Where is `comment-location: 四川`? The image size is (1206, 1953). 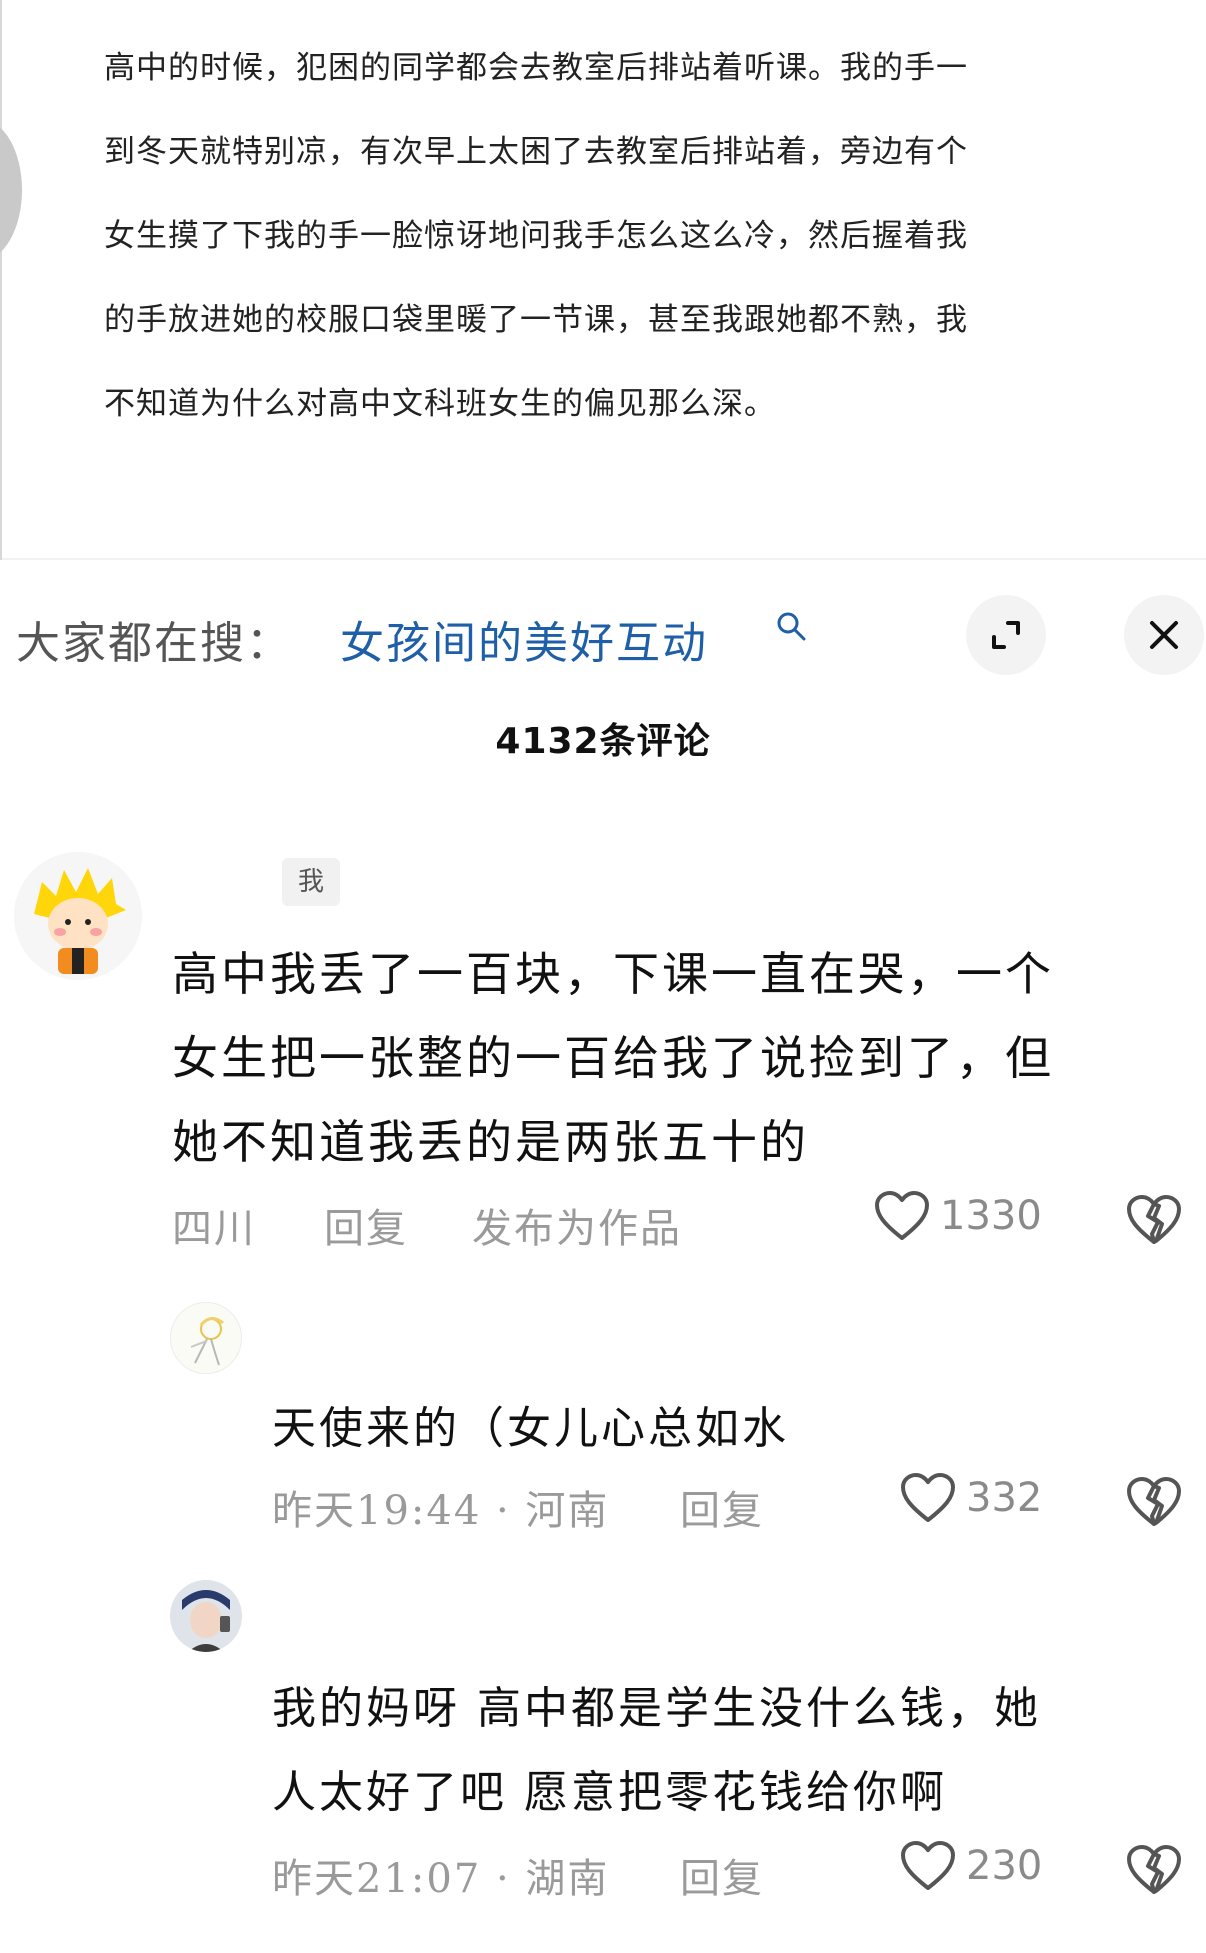 comment-location: 四川 is located at coordinates (214, 1229).